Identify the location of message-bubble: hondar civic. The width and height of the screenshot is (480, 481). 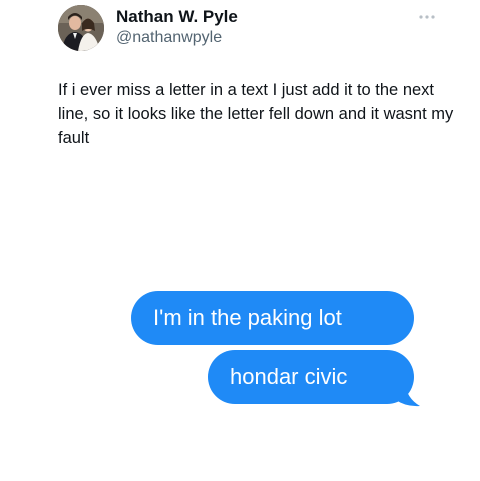
(311, 377).